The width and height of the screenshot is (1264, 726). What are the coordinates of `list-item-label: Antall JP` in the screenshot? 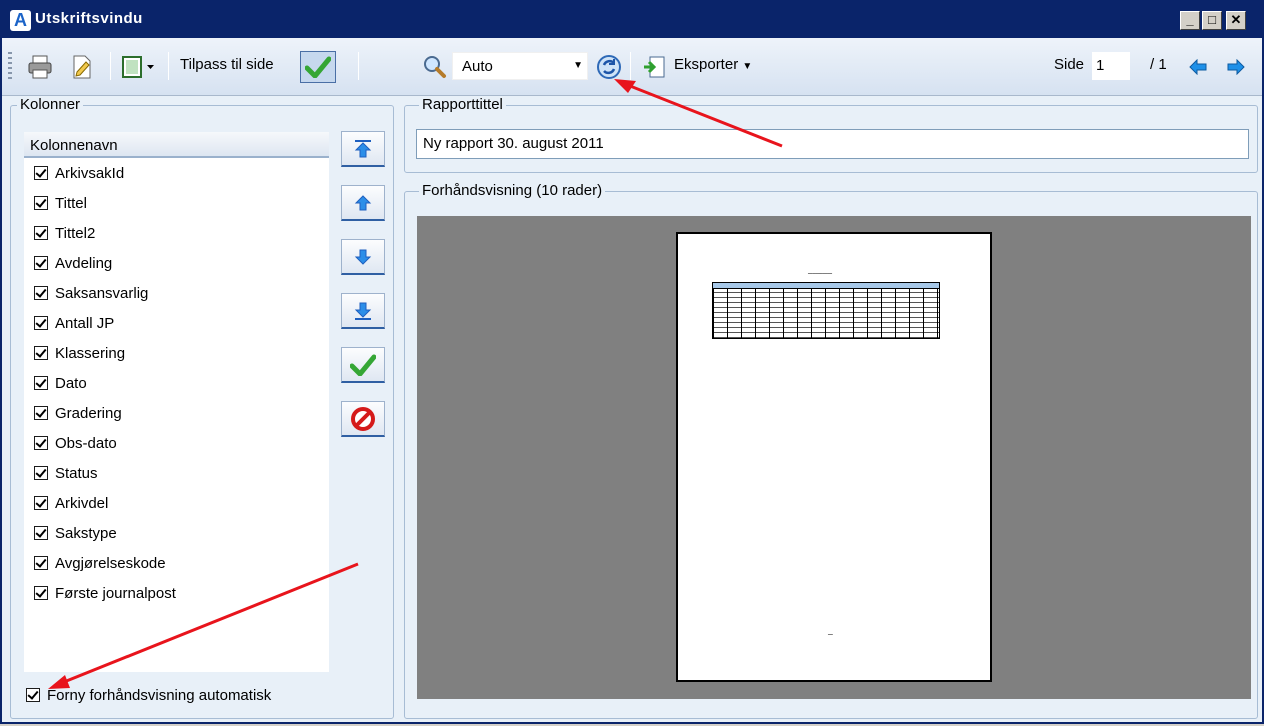 It's located at (85, 323).